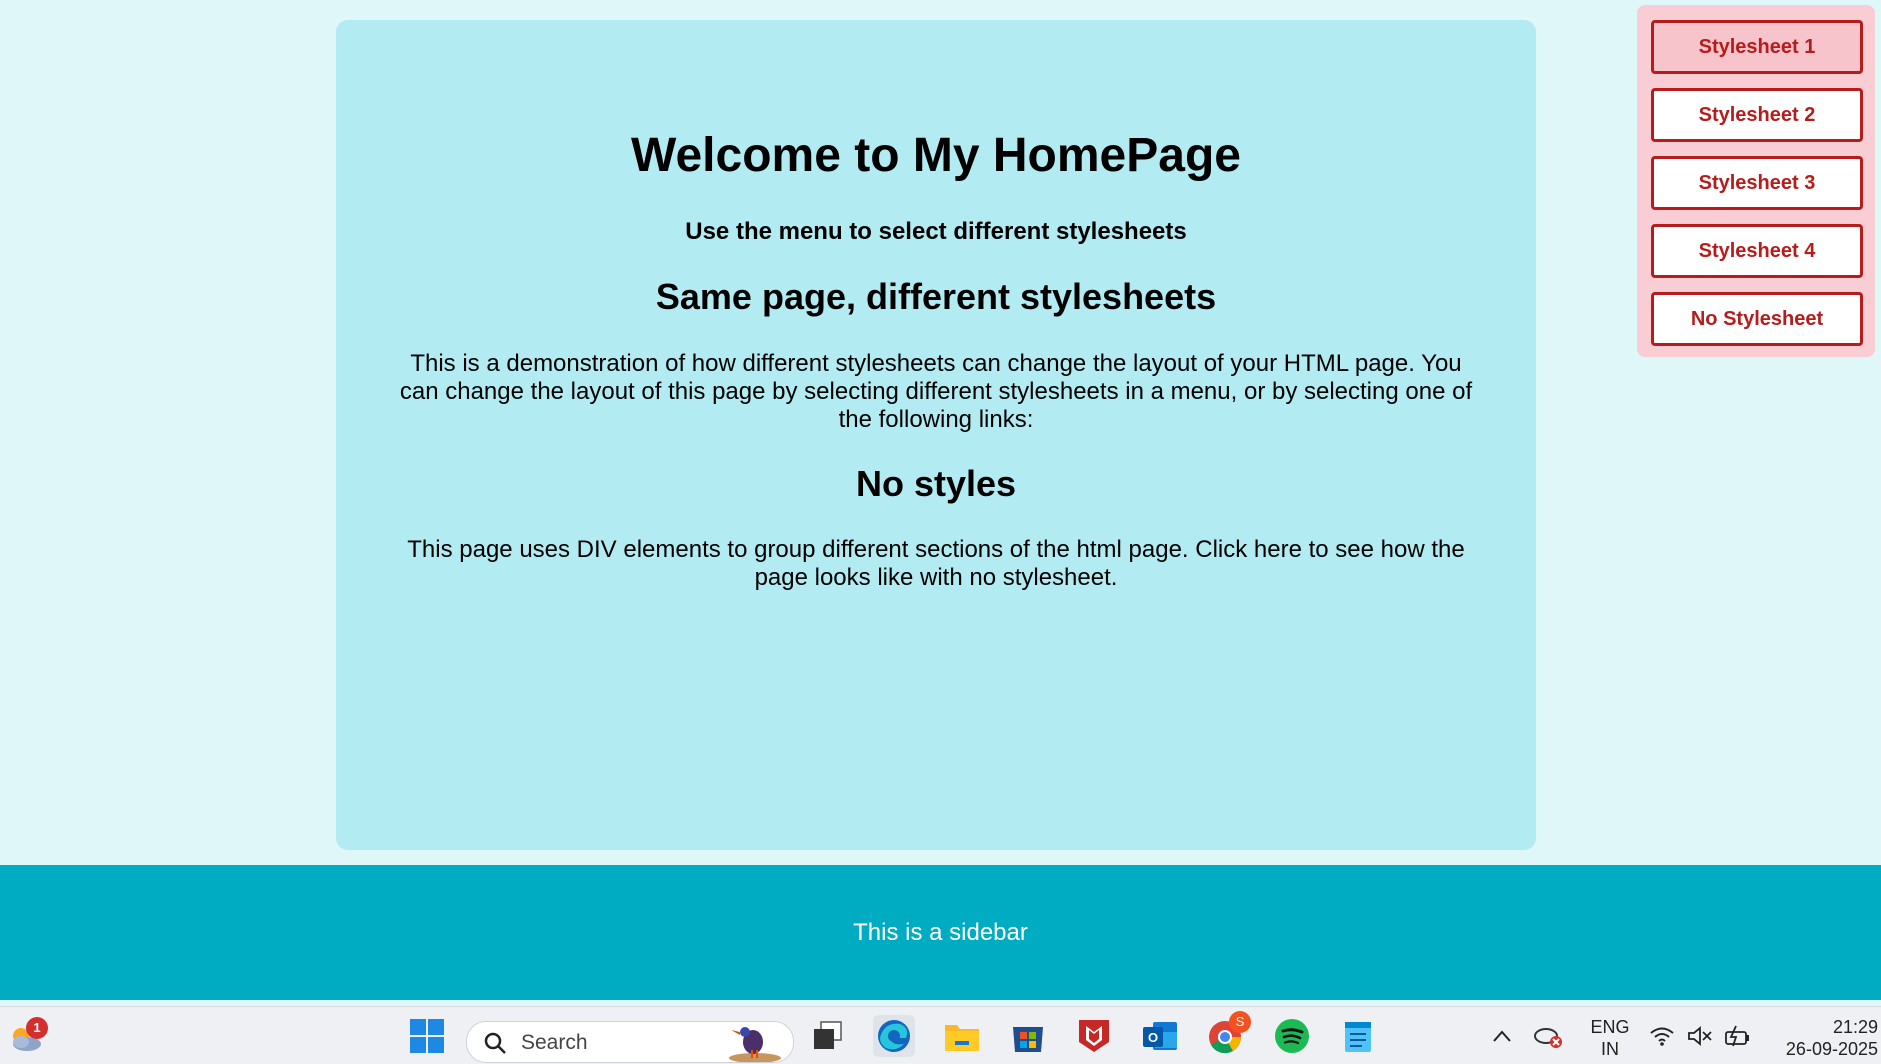 The height and width of the screenshot is (1064, 1881). What do you see at coordinates (1736, 1036) in the screenshot?
I see `battery-icon` at bounding box center [1736, 1036].